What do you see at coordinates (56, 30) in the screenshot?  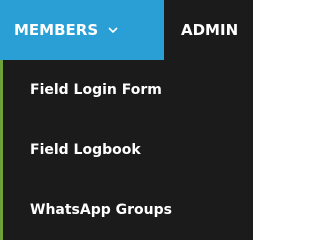 I see `nav-members-label: MEMBERS` at bounding box center [56, 30].